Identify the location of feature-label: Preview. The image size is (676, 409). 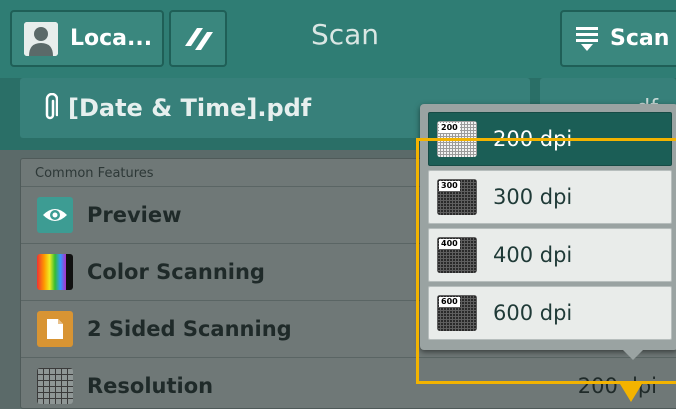
(134, 214).